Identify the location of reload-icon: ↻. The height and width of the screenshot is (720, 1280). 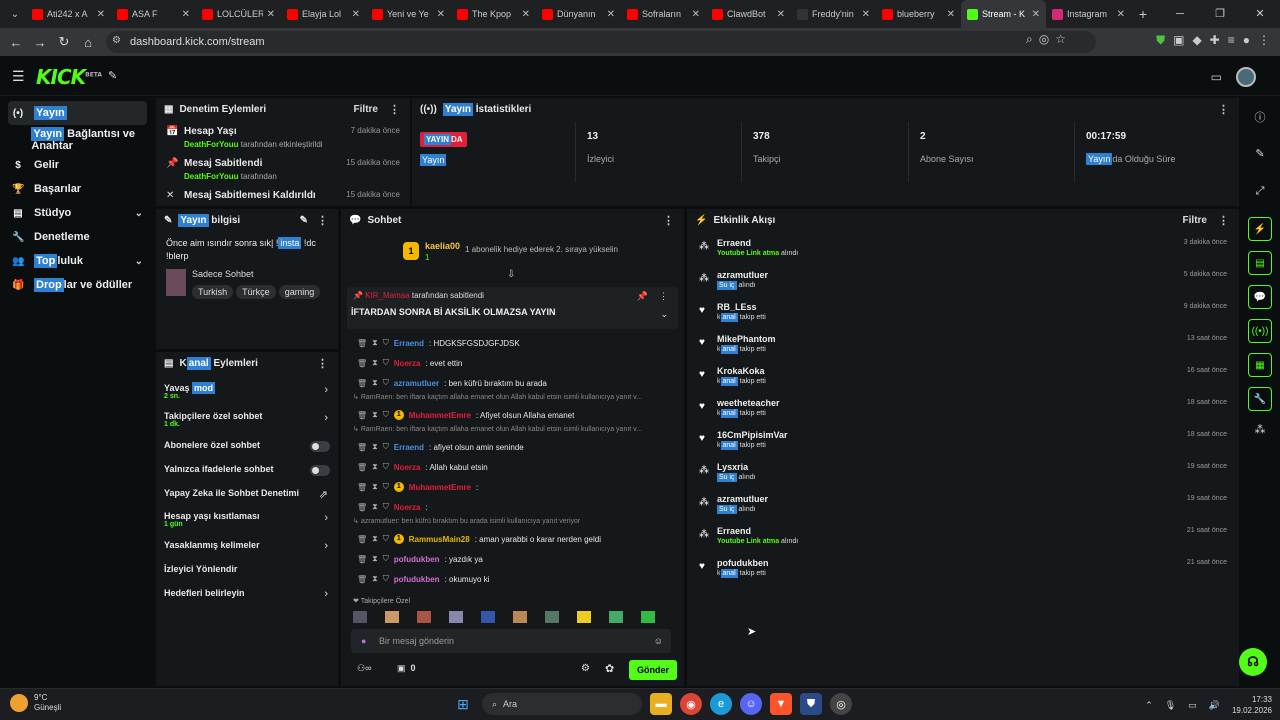
(64, 42).